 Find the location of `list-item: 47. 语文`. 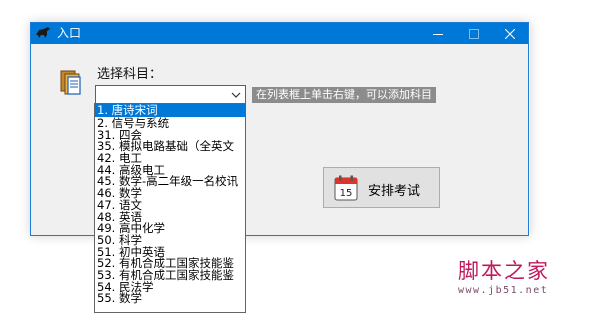

list-item: 47. 语文 is located at coordinates (170, 205).